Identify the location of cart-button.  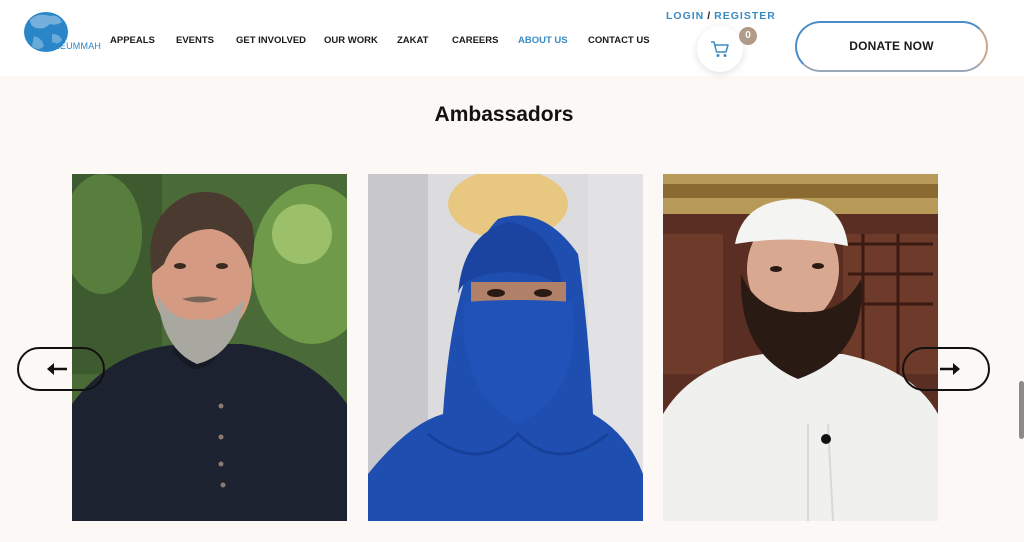
(720, 49).